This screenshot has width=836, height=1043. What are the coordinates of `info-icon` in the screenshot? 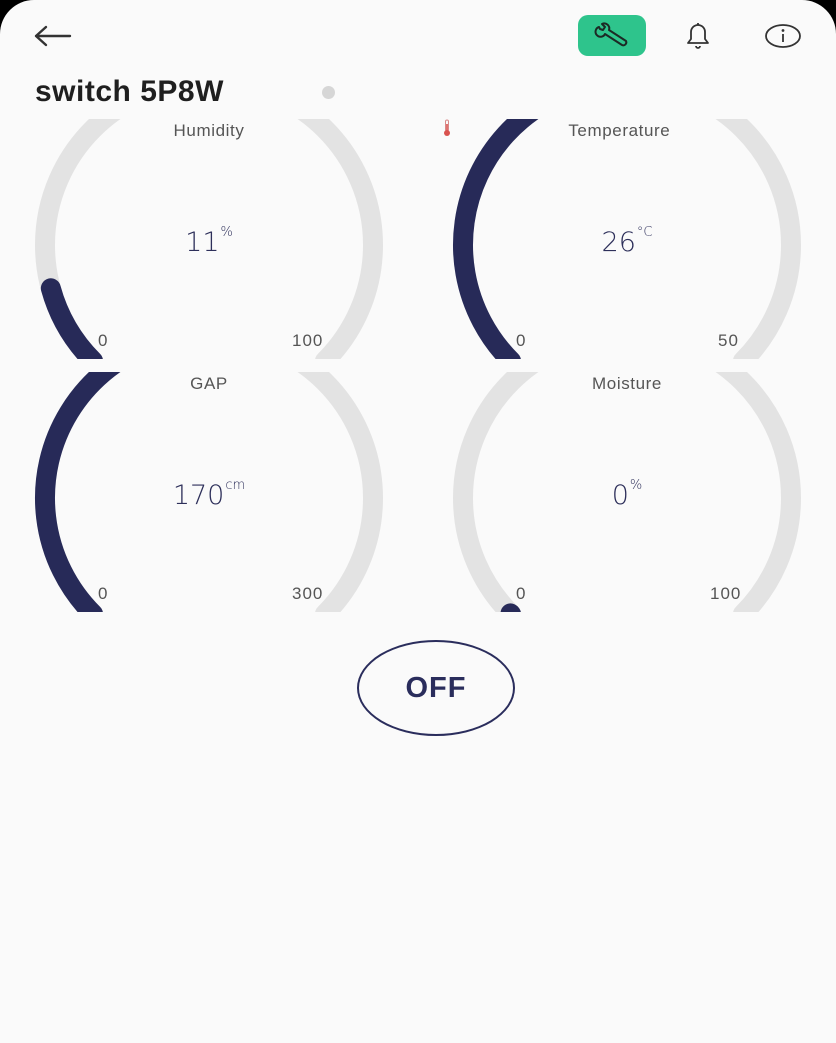 It's located at (783, 36).